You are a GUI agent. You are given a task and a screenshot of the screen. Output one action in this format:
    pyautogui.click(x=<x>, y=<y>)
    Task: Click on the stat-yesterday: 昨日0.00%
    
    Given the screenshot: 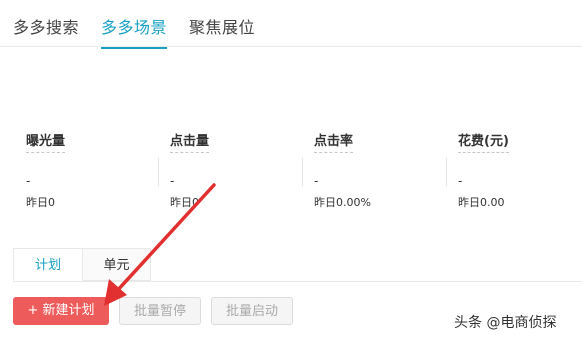 What is the action you would take?
    pyautogui.click(x=342, y=202)
    